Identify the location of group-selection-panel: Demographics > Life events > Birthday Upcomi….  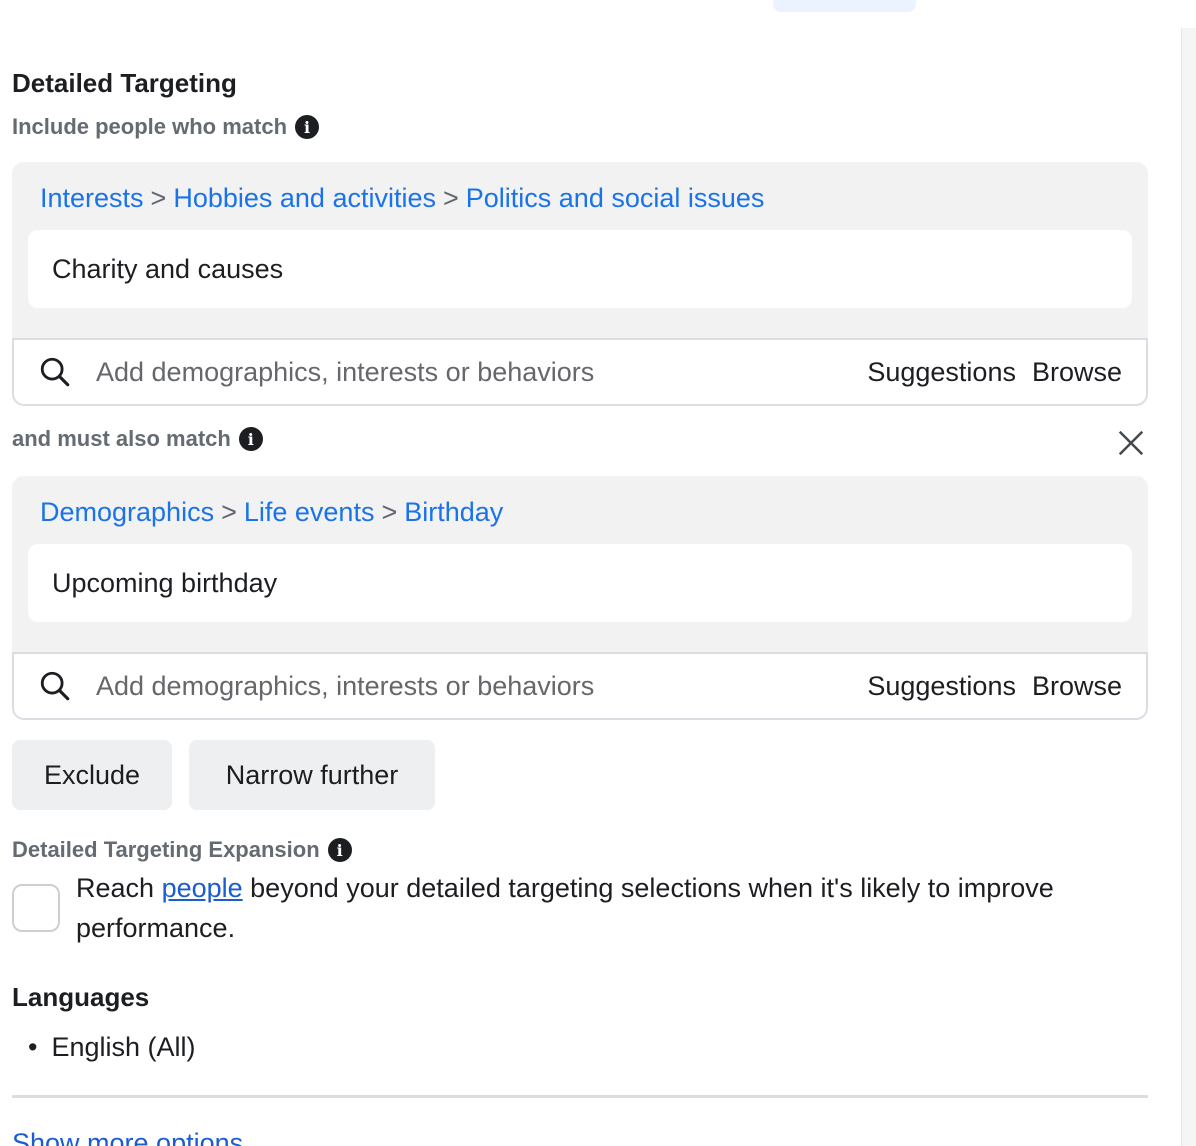
(580, 564).